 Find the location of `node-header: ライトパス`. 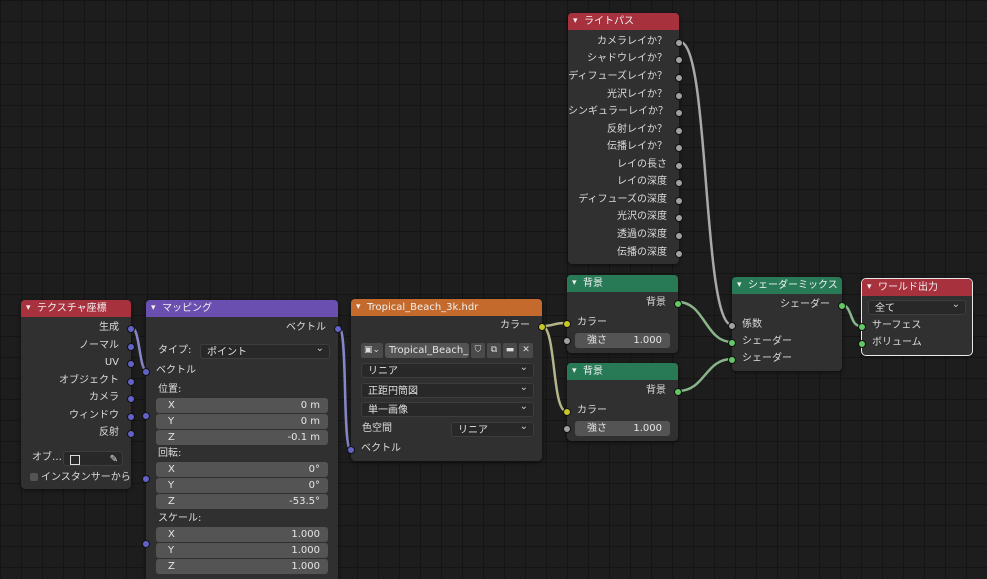

node-header: ライトパス is located at coordinates (623, 21).